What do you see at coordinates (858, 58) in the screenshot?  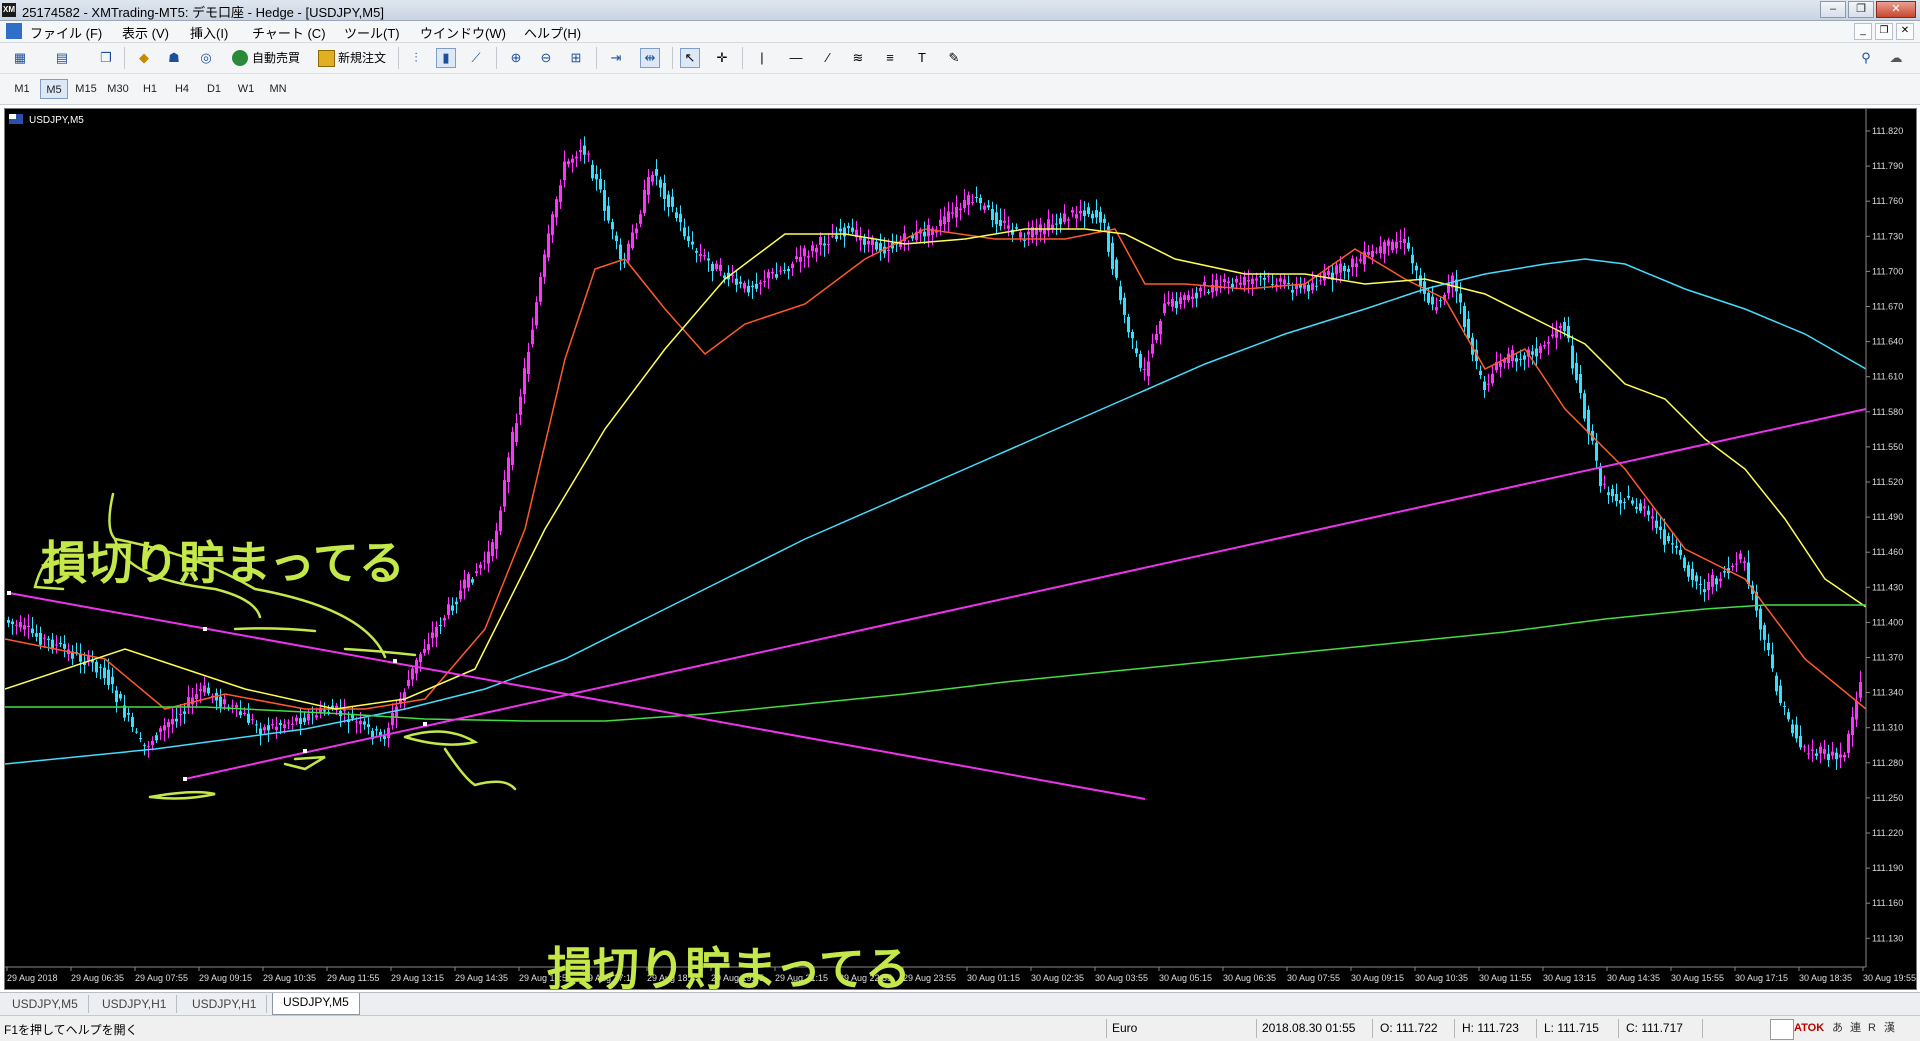 I see `fibonacci-icon: ≋` at bounding box center [858, 58].